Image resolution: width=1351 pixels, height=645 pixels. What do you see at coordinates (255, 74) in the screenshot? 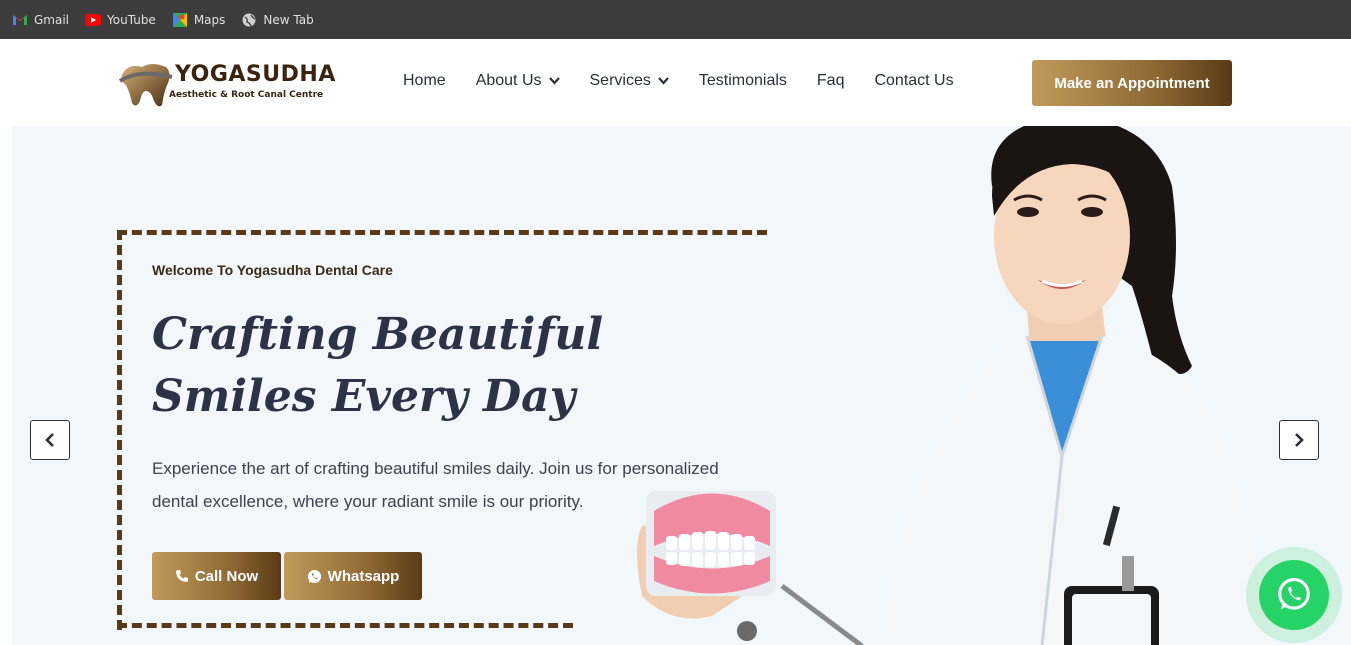
I see `logo-name: YOGASUDHA` at bounding box center [255, 74].